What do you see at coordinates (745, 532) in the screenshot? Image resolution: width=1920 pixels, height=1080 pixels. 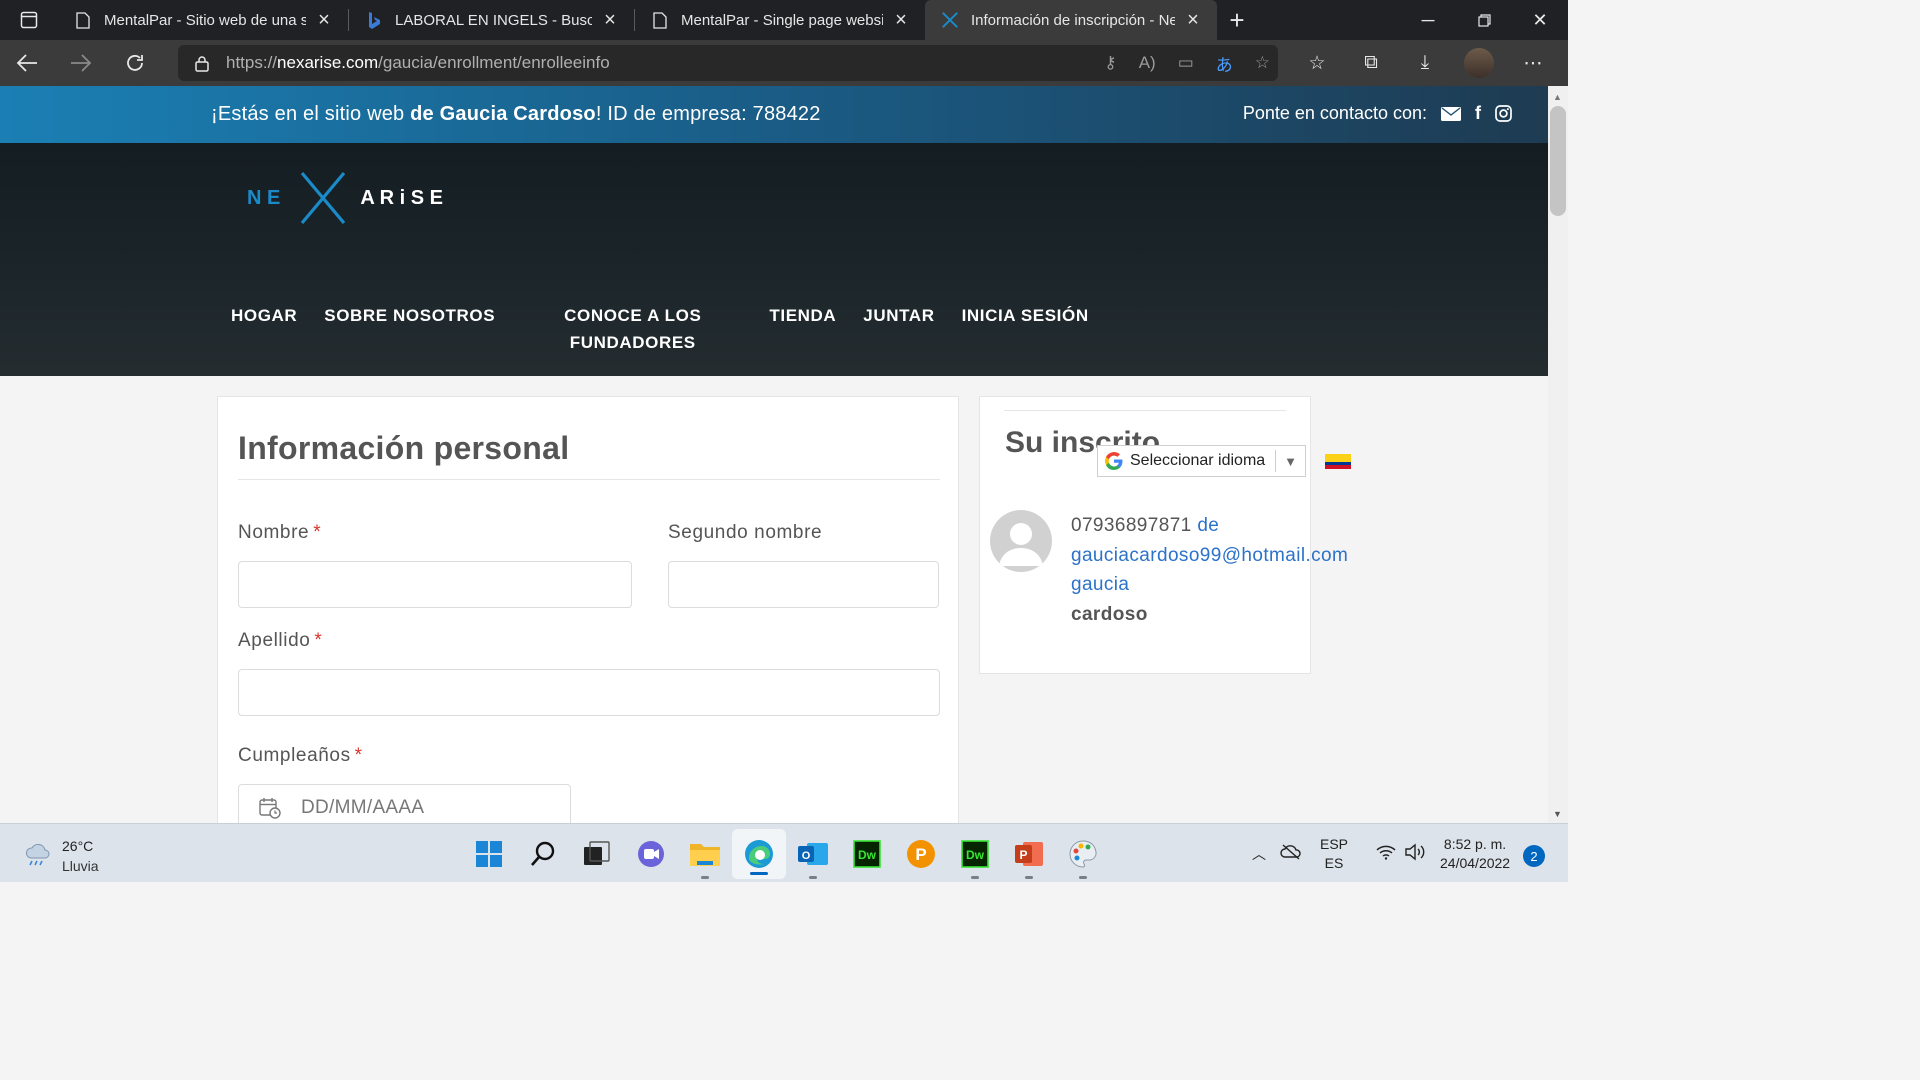 I see `middle-name-label: Segundo nombre` at bounding box center [745, 532].